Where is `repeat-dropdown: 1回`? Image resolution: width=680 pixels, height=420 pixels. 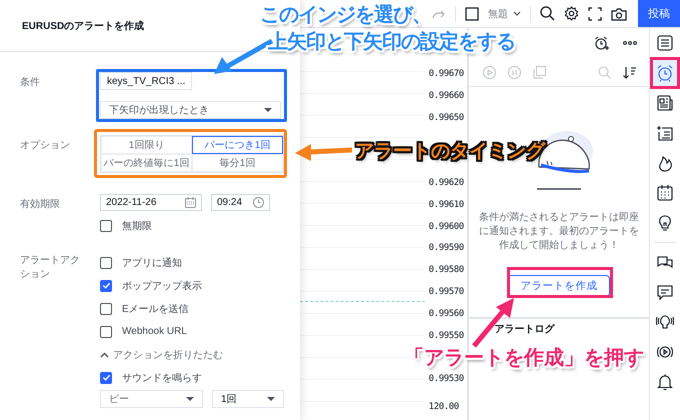 repeat-dropdown: 1回 is located at coordinates (248, 399).